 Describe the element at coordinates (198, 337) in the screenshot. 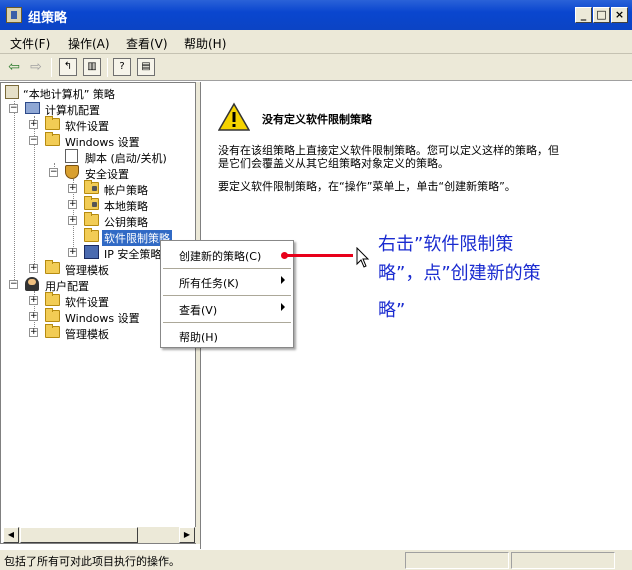

I see `menu-item-label: 帮助(H)` at that location.